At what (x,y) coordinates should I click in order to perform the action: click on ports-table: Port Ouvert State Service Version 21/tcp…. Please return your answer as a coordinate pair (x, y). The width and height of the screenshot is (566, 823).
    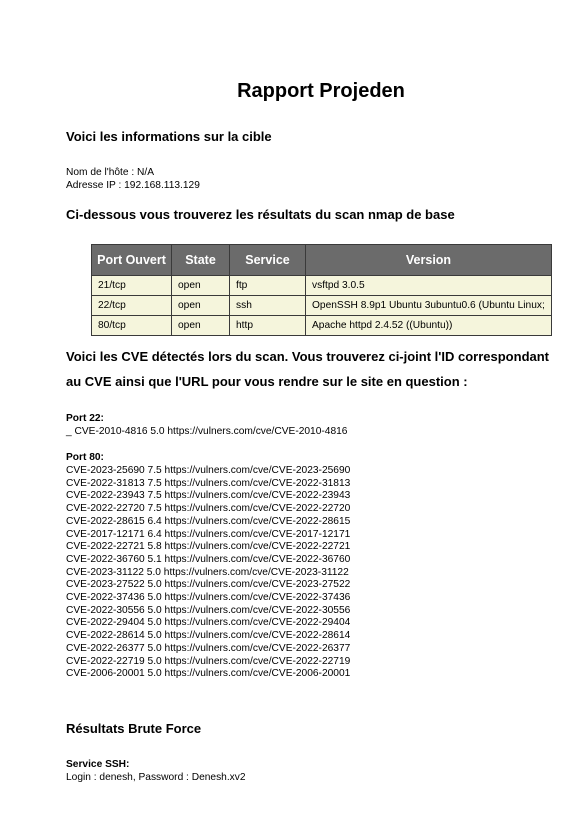
    Looking at the image, I should click on (321, 290).